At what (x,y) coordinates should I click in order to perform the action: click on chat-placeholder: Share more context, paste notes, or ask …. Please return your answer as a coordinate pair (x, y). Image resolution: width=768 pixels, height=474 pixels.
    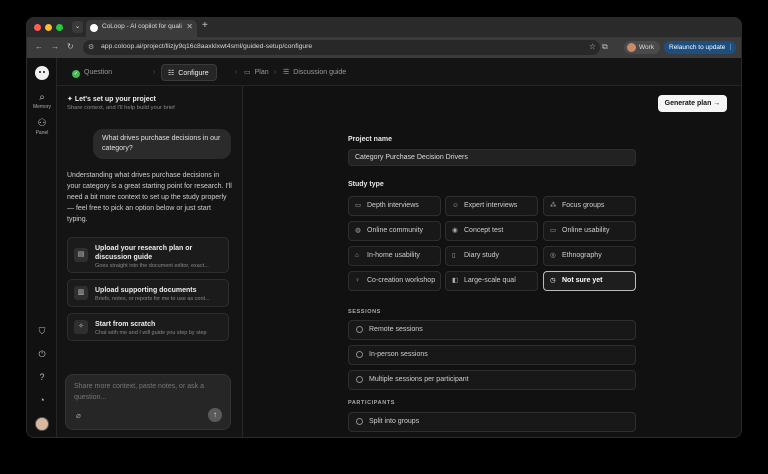
    Looking at the image, I should click on (139, 392).